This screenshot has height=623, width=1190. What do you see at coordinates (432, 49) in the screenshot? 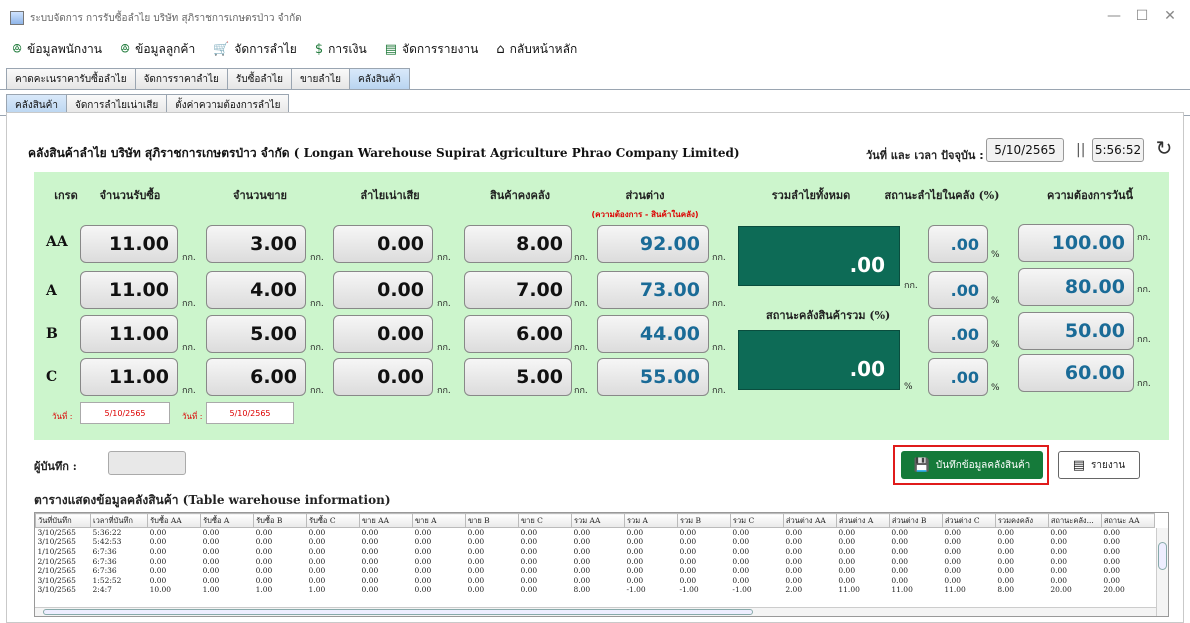
I see `menu-report: ▤ จัดการรายงาน` at bounding box center [432, 49].